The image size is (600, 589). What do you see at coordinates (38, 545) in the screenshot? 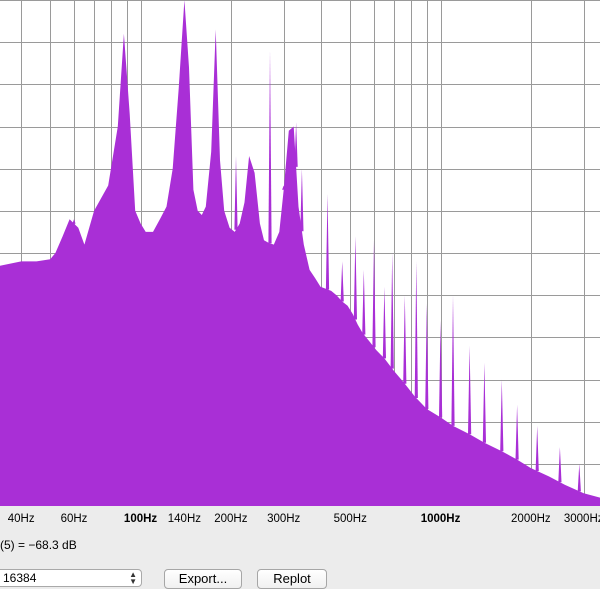
I see `cursor-readout: (5) = −68.3 dB` at bounding box center [38, 545].